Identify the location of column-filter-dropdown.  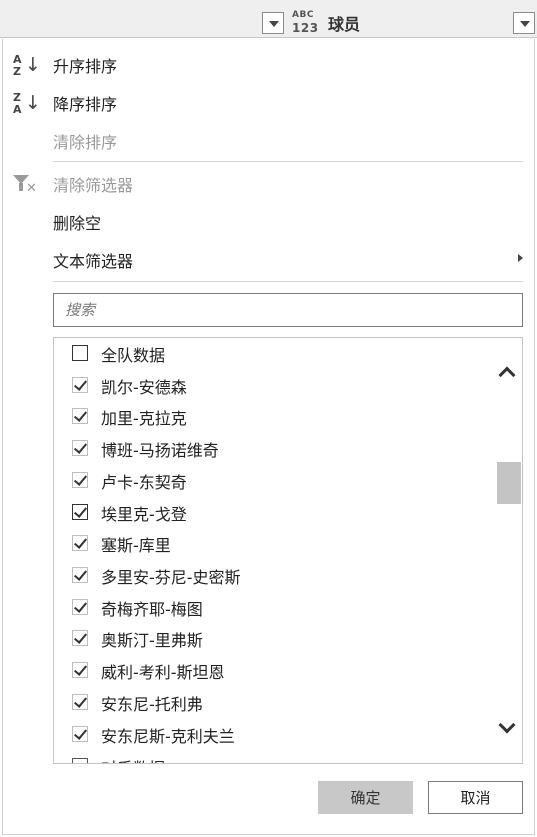
(524, 23).